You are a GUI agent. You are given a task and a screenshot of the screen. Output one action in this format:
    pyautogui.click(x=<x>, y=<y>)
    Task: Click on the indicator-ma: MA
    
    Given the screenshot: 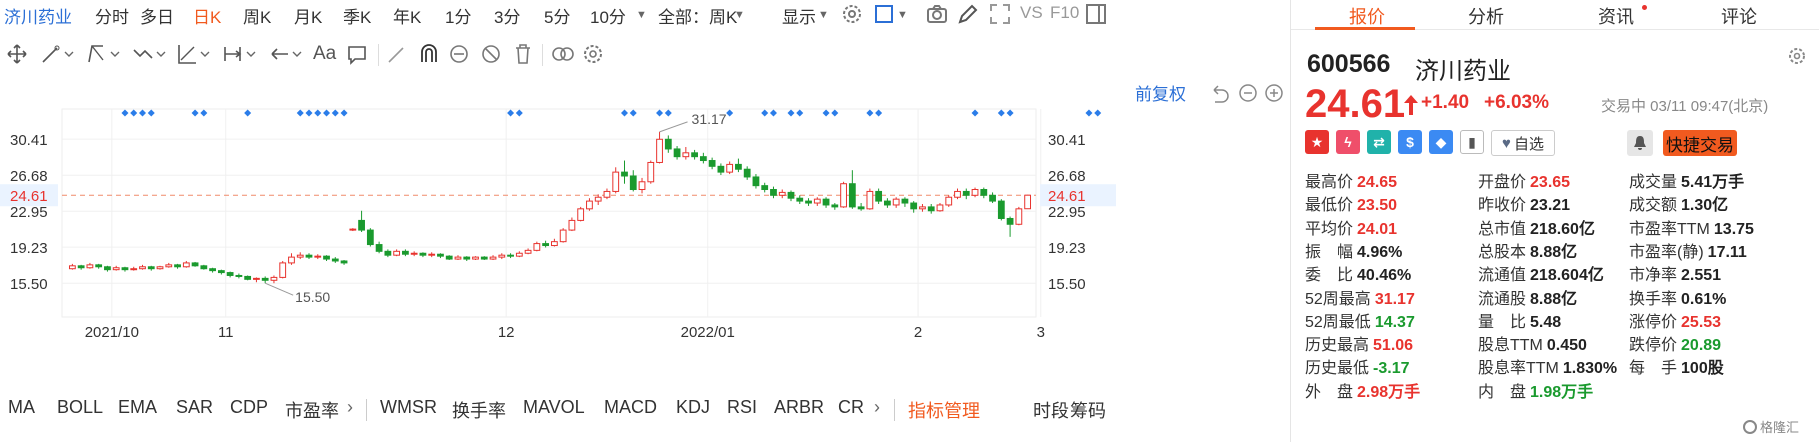 What is the action you would take?
    pyautogui.click(x=21, y=407)
    